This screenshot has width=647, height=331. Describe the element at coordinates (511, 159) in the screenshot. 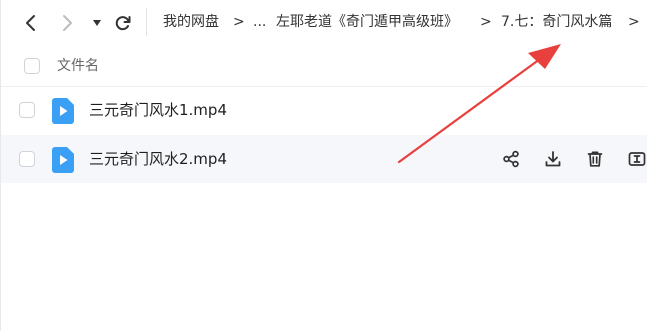

I see `share-icon` at that location.